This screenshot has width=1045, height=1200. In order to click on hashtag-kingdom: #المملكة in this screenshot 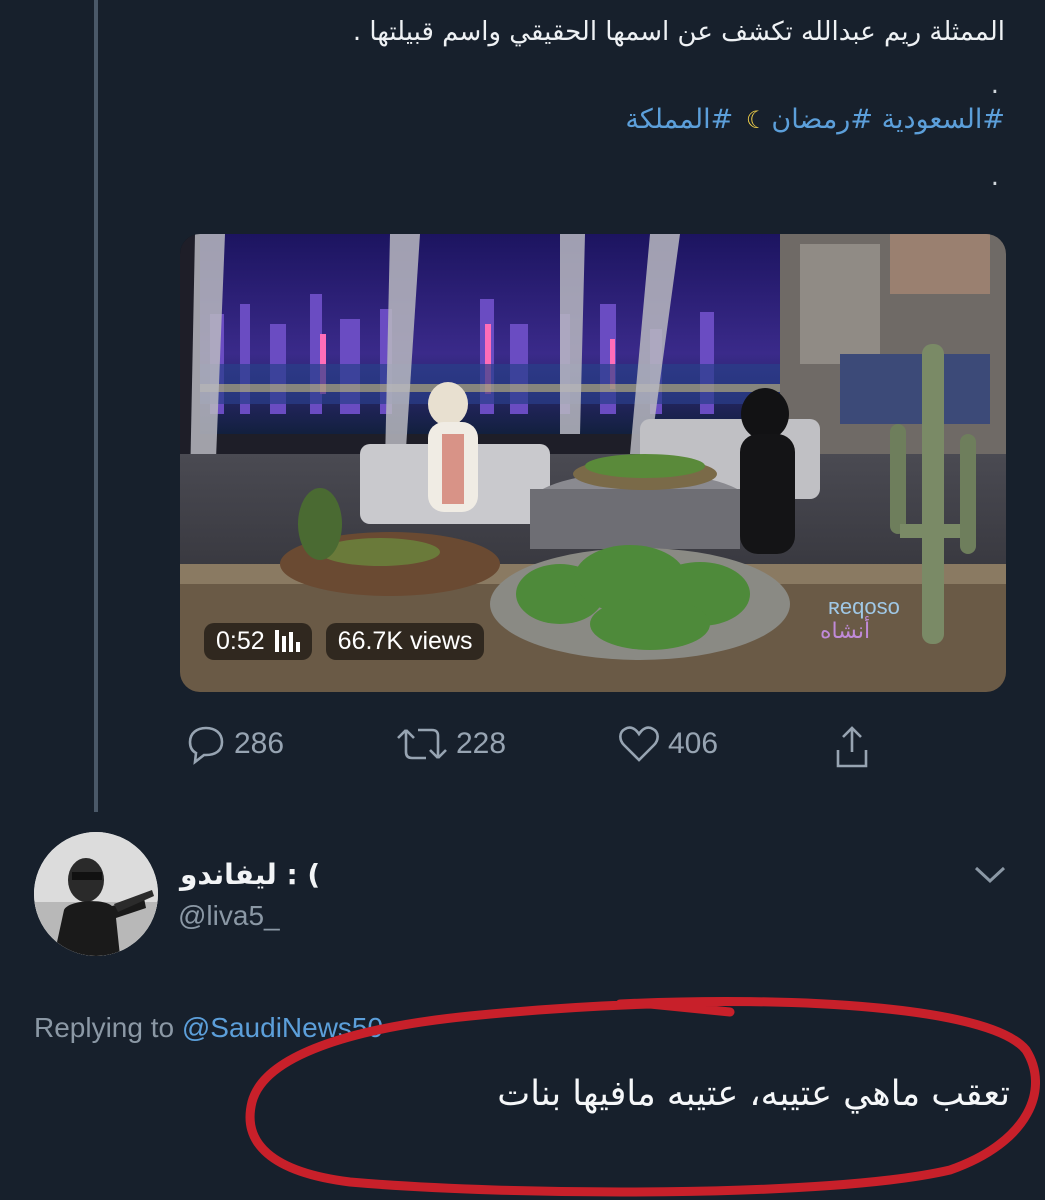, I will do `click(679, 119)`.